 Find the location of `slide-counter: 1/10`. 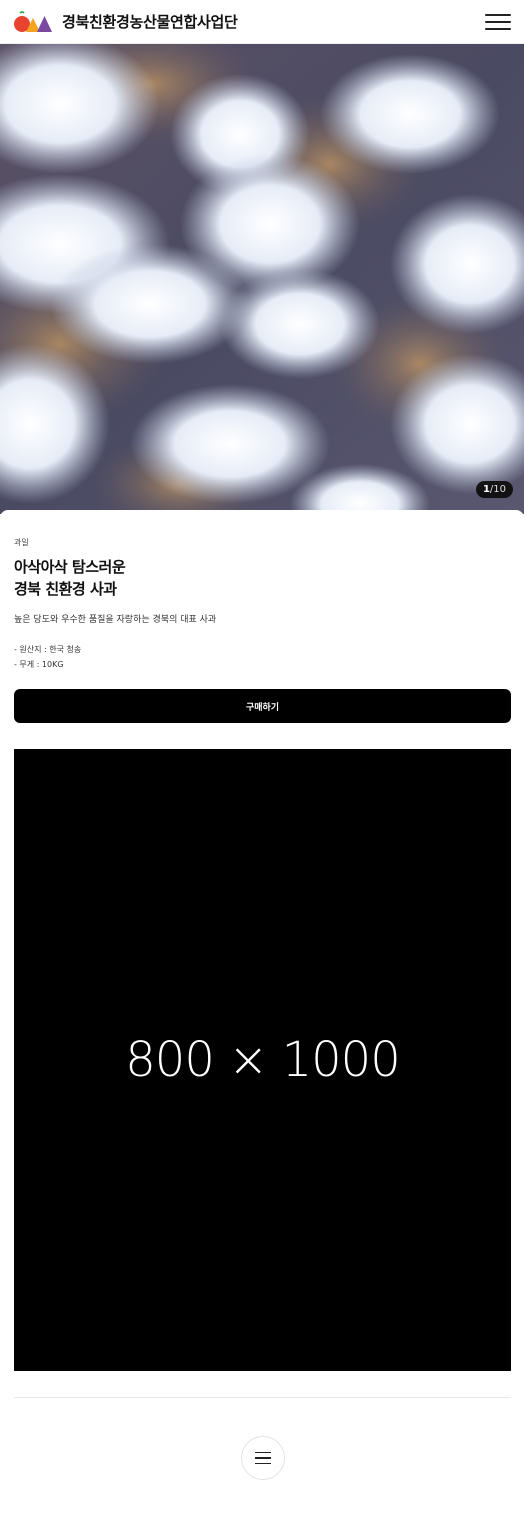

slide-counter: 1/10 is located at coordinates (494, 489).